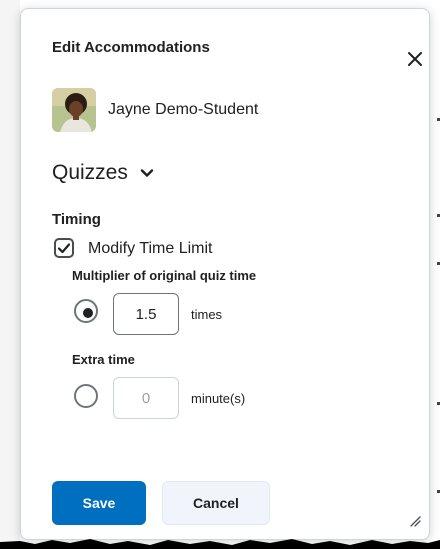 The width and height of the screenshot is (440, 549). Describe the element at coordinates (90, 172) in the screenshot. I see `section-title: Quizzes` at that location.